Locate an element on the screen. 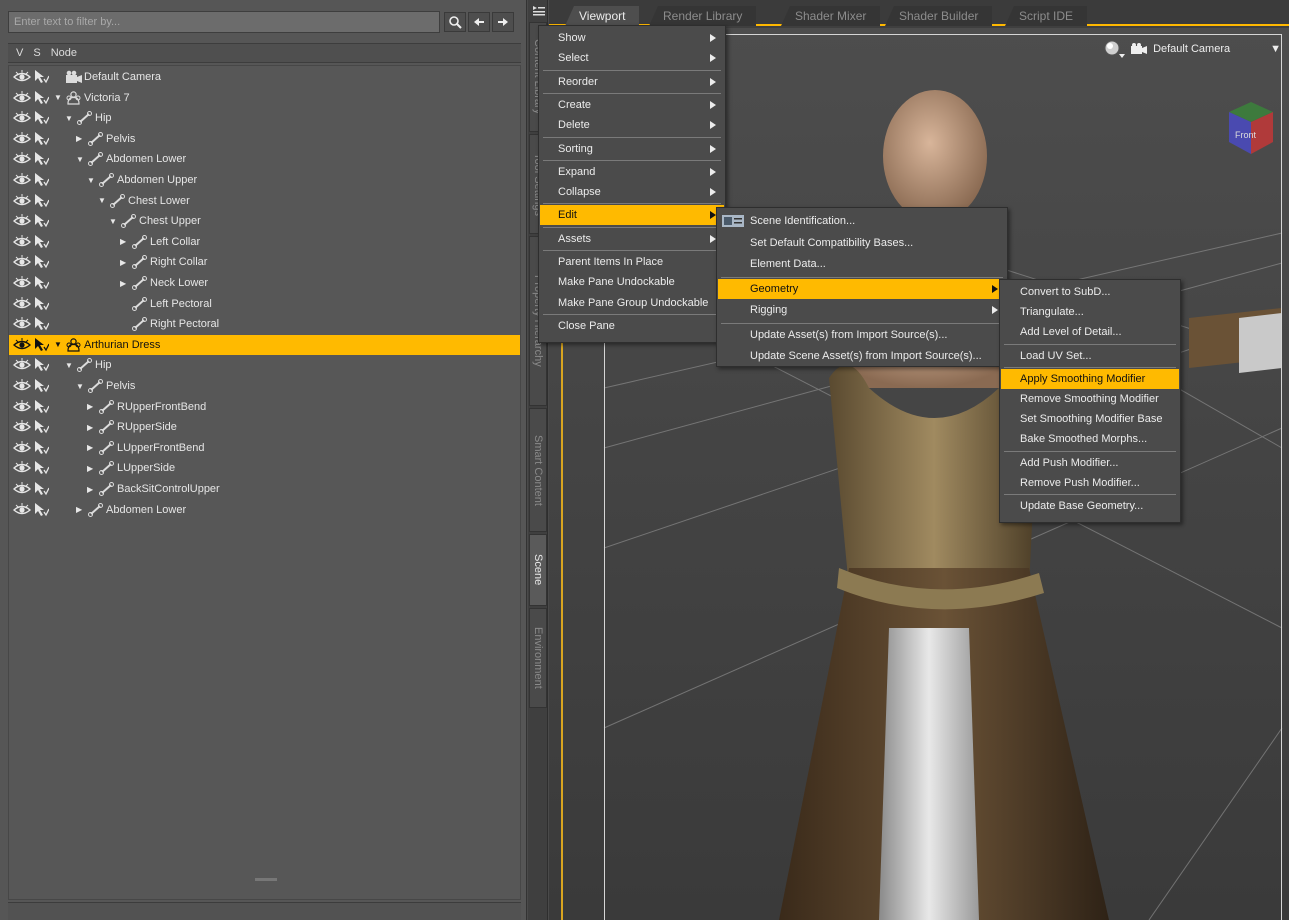 The height and width of the screenshot is (920, 1289). menu-item-delete: Delete is located at coordinates (632, 125).